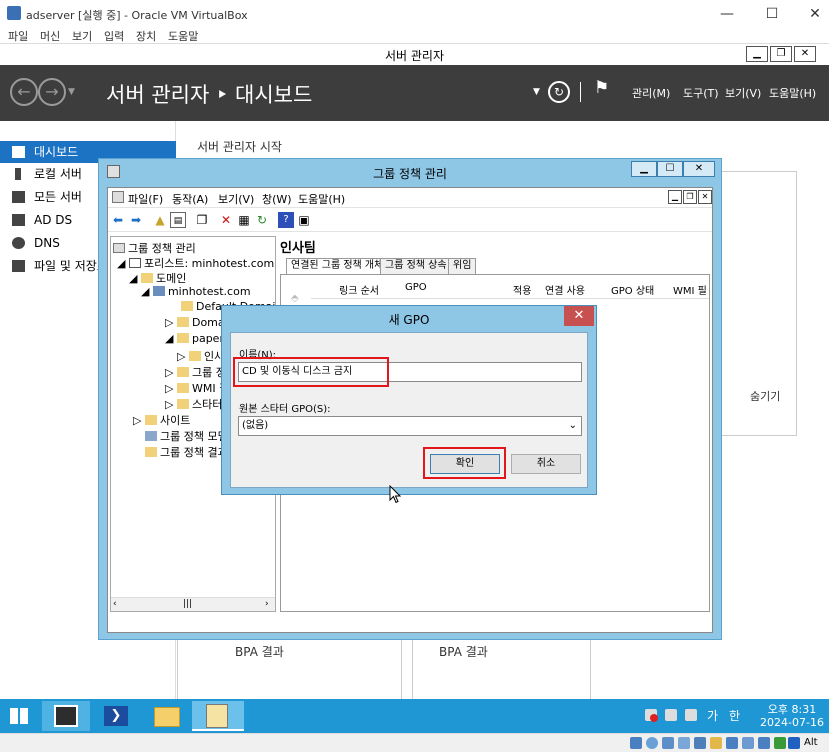  Describe the element at coordinates (244, 220) in the screenshot. I see `properties-icon: ▦` at that location.